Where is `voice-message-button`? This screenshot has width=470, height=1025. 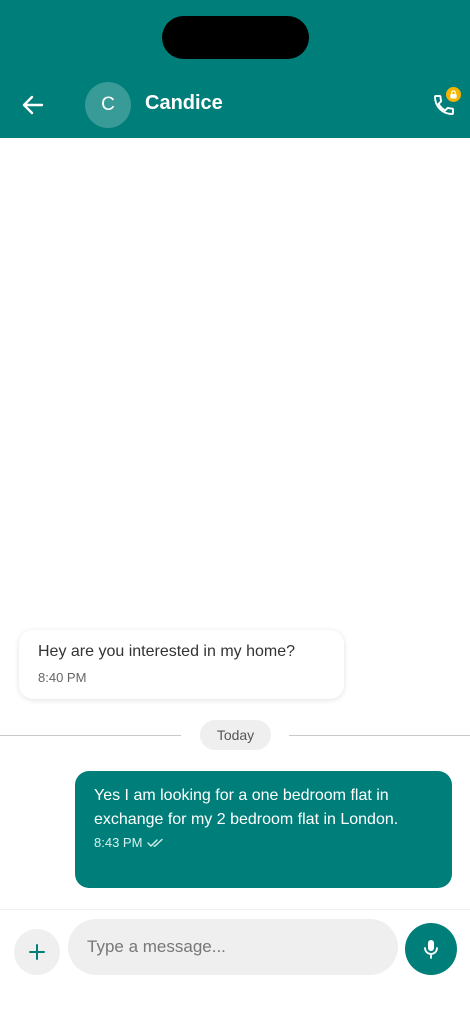
voice-message-button is located at coordinates (431, 949).